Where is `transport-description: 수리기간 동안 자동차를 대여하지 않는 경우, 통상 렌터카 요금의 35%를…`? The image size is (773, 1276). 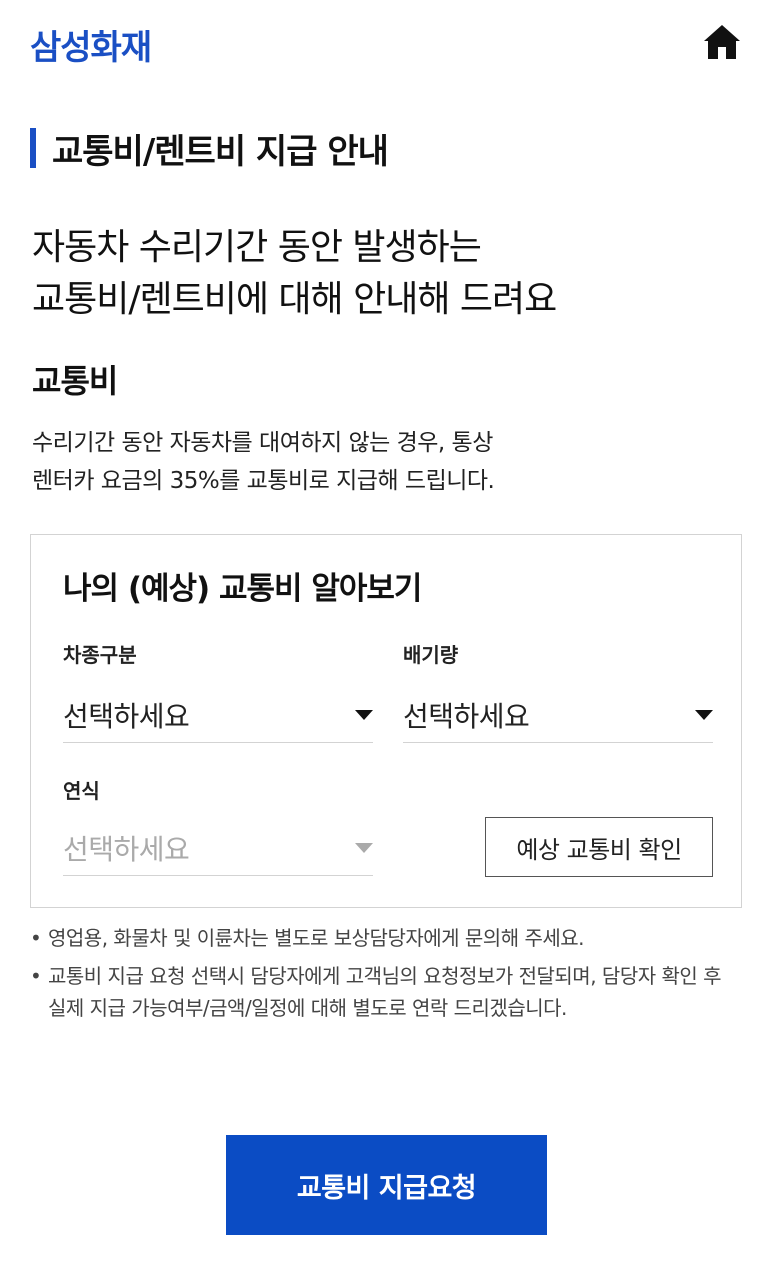
transport-description: 수리기간 동안 자동차를 대여하지 않는 경우, 통상 렌터카 요금의 35%를… is located at coordinates (382, 462).